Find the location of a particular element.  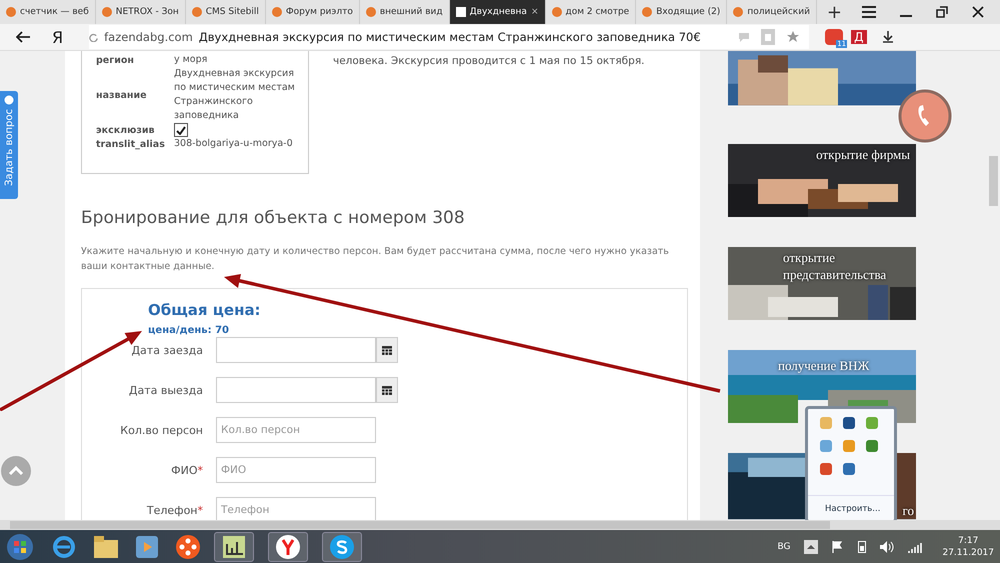

close-icon is located at coordinates (978, 12).